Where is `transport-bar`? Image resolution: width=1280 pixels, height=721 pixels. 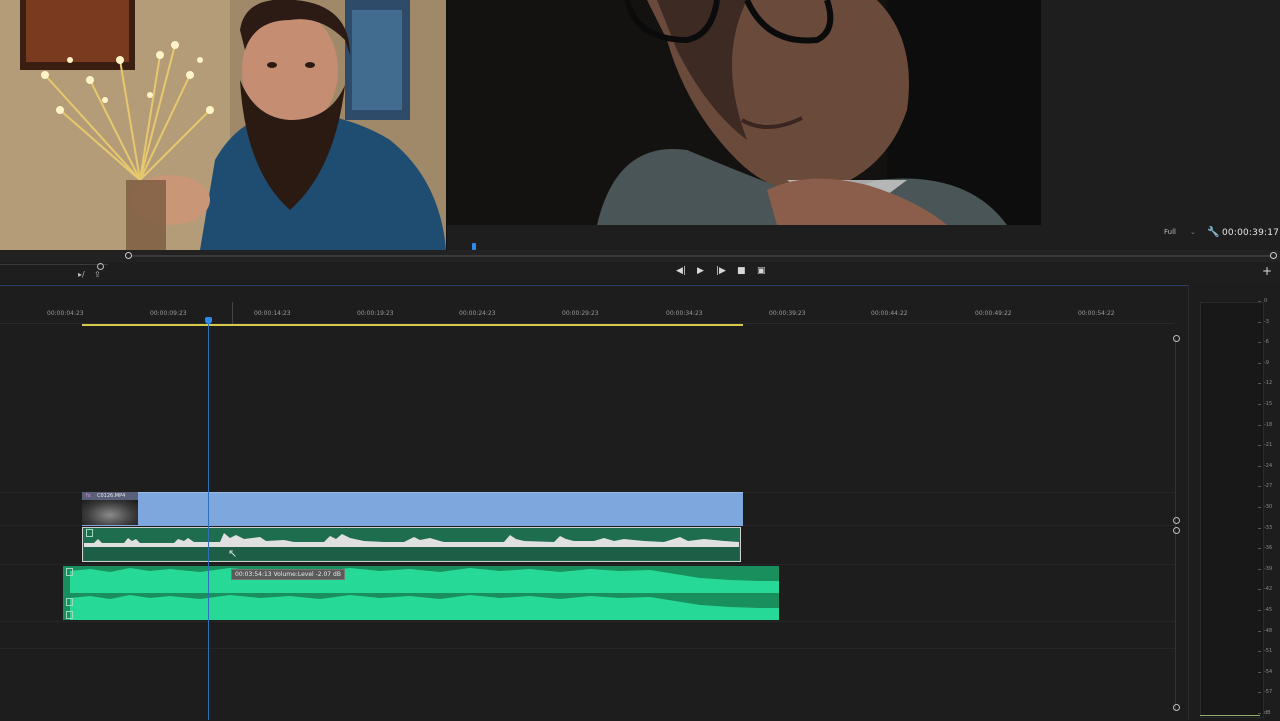
transport-bar is located at coordinates (640, 273).